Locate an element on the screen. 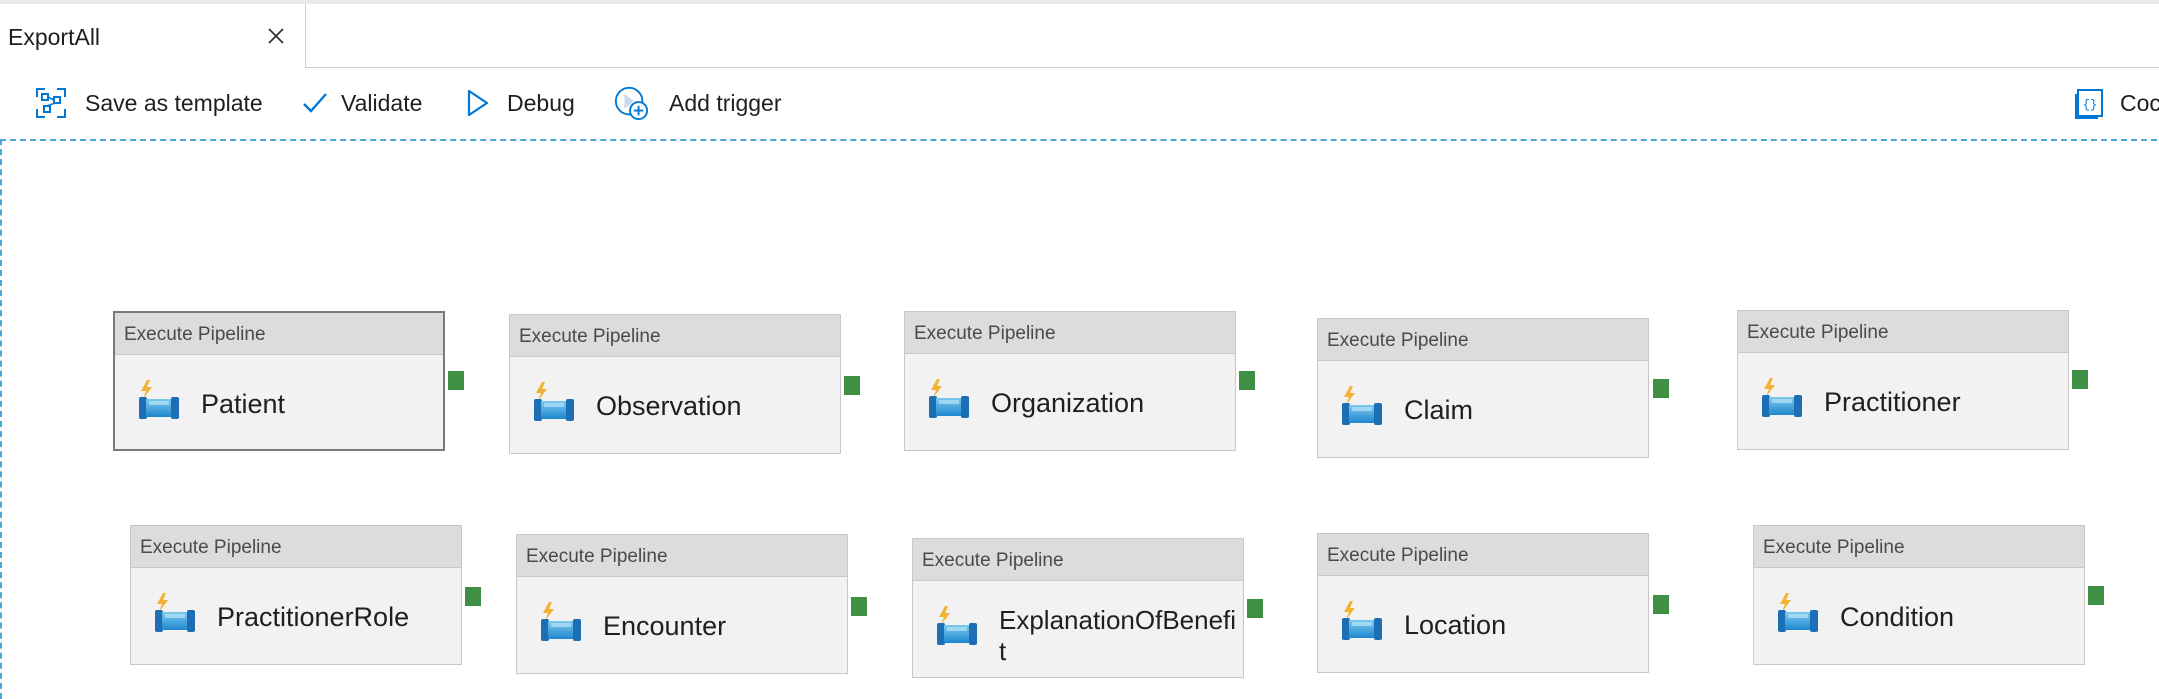  play-icon is located at coordinates (477, 103).